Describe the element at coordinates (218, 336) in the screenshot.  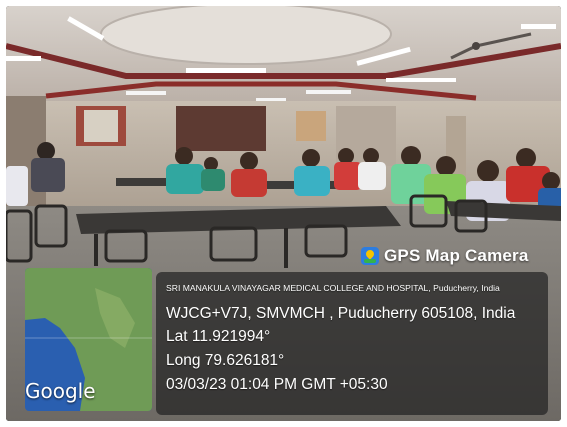
I see `latitude-line: Lat 11.921994°` at that location.